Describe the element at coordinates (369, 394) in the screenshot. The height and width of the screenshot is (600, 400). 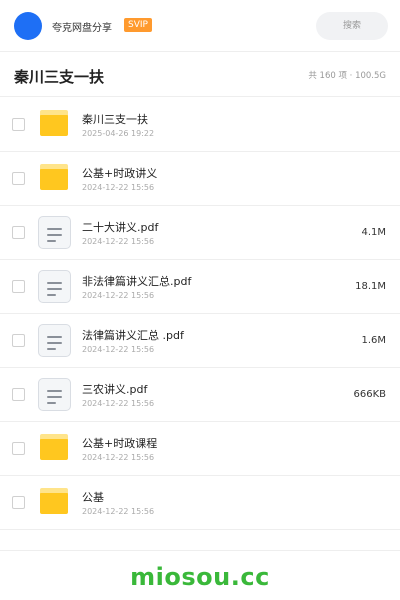
I see `file-size: 666KB` at that location.